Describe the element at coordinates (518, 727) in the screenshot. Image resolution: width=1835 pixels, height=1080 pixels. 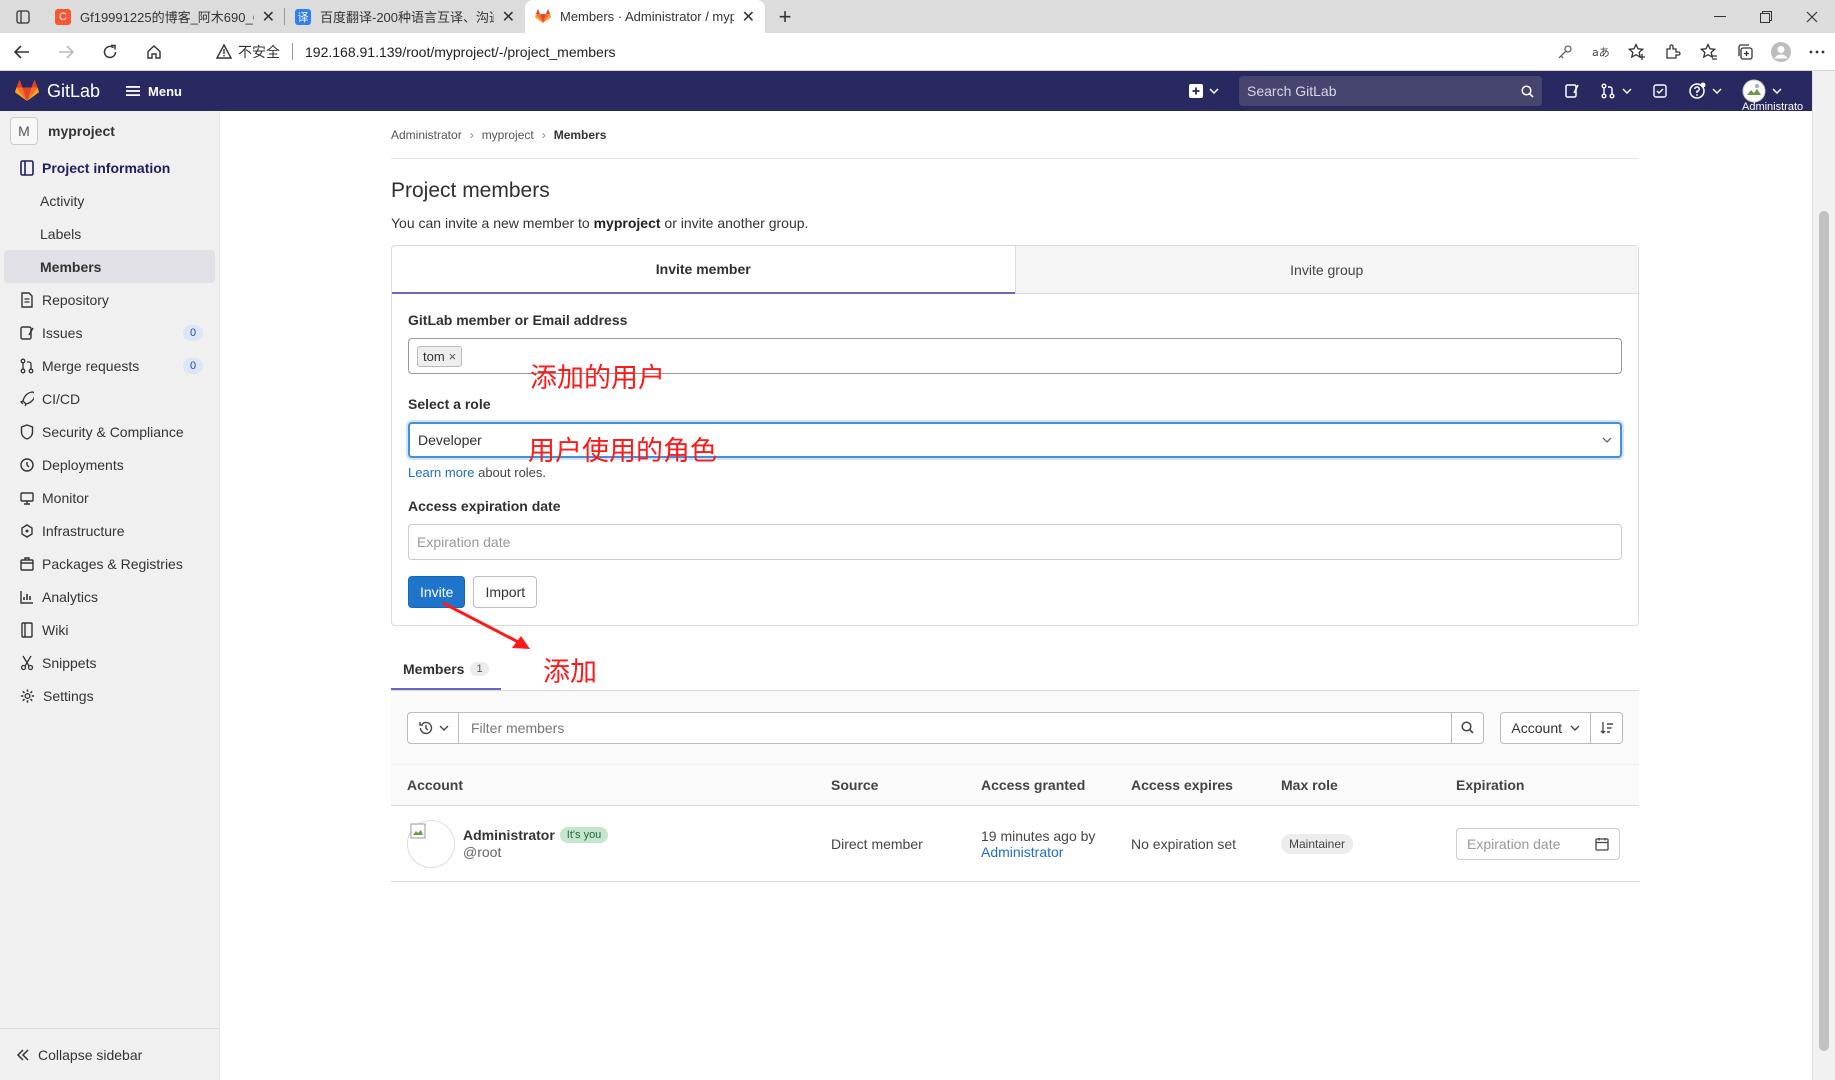
I see `filter-placeholder: Filter members` at that location.